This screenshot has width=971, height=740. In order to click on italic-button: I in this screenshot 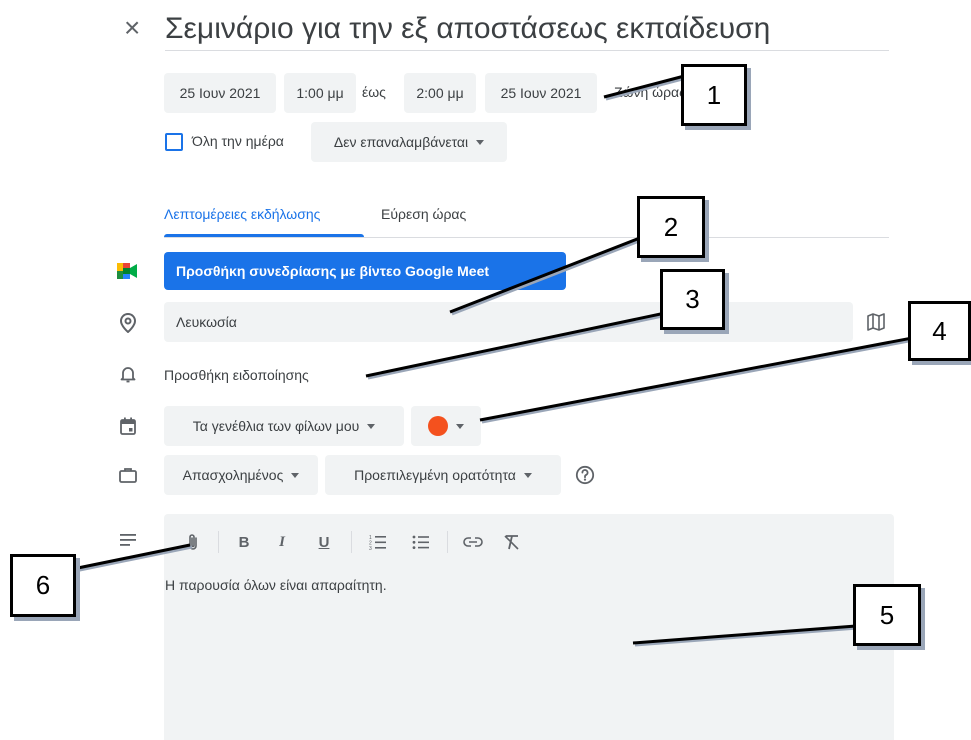, I will do `click(282, 542)`.